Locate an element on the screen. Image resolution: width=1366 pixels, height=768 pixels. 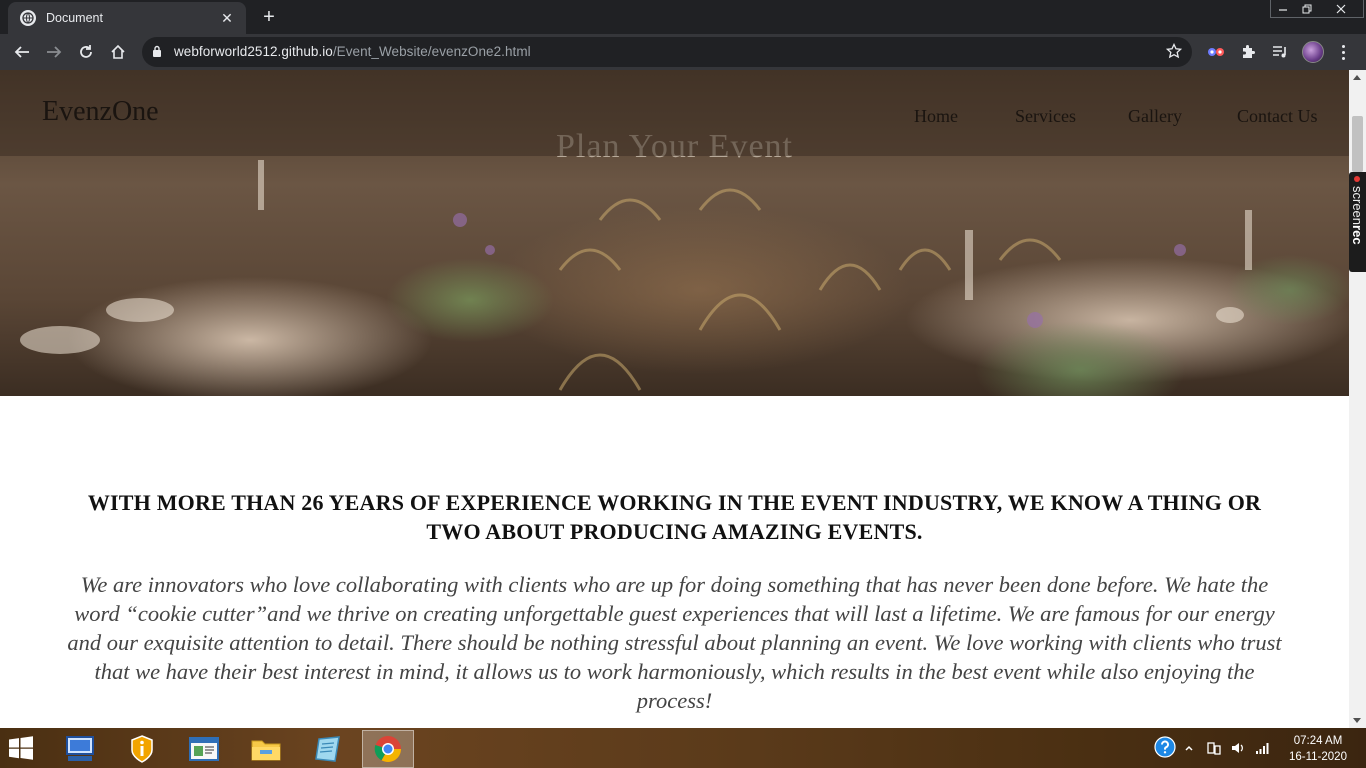
windows-taskbar: 07:24 AM 16-11-2020 is located at coordinates (683, 748).